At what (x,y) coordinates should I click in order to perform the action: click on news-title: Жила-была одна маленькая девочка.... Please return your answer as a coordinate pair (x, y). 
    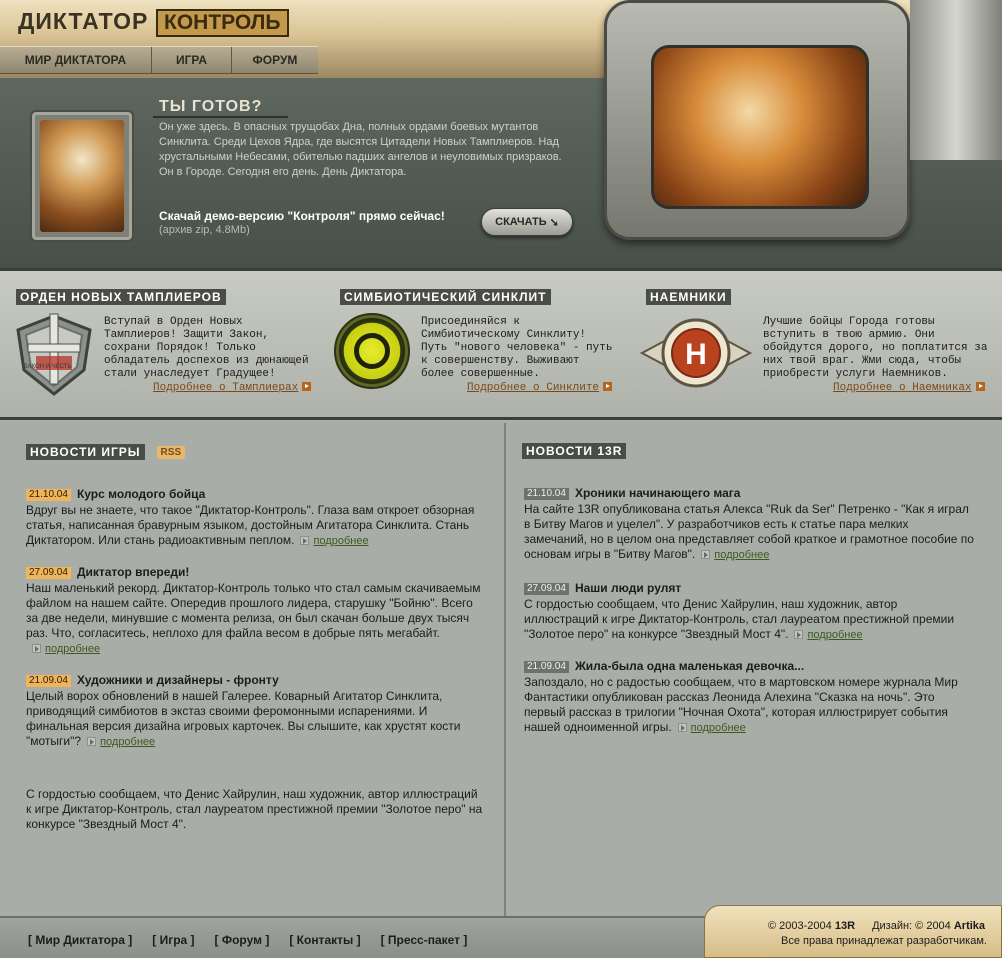
    Looking at the image, I should click on (689, 666).